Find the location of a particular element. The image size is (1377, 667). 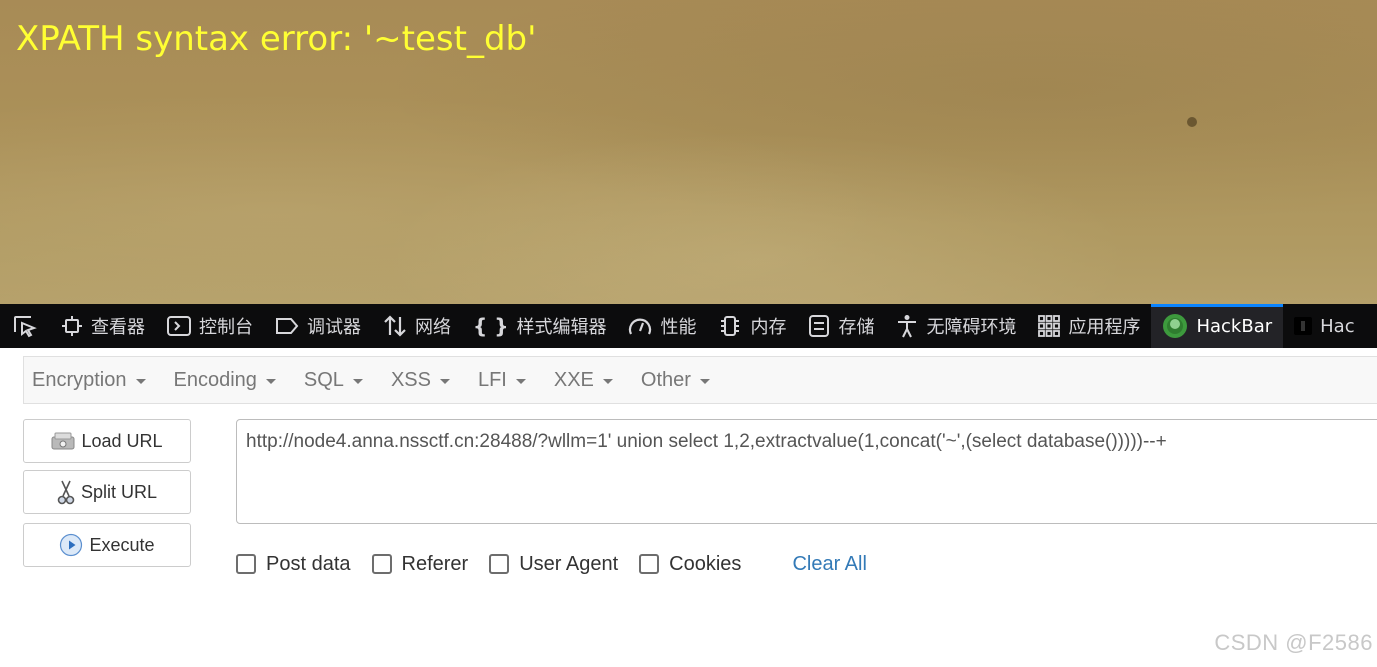

storage-icon is located at coordinates (819, 326).